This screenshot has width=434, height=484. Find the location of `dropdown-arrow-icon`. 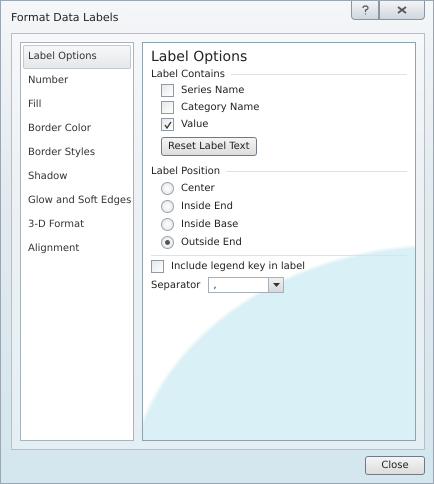

dropdown-arrow-icon is located at coordinates (276, 285).